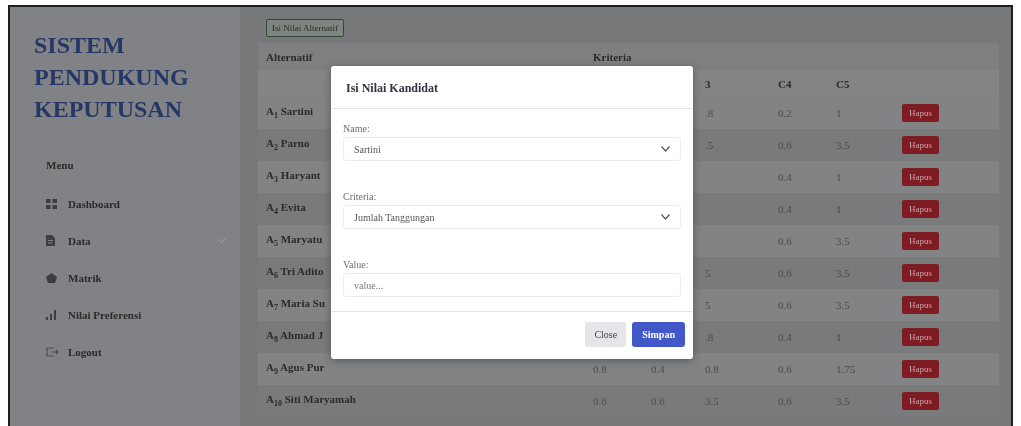 The width and height of the screenshot is (1021, 426). Describe the element at coordinates (357, 128) in the screenshot. I see `field-label: Name:` at that location.